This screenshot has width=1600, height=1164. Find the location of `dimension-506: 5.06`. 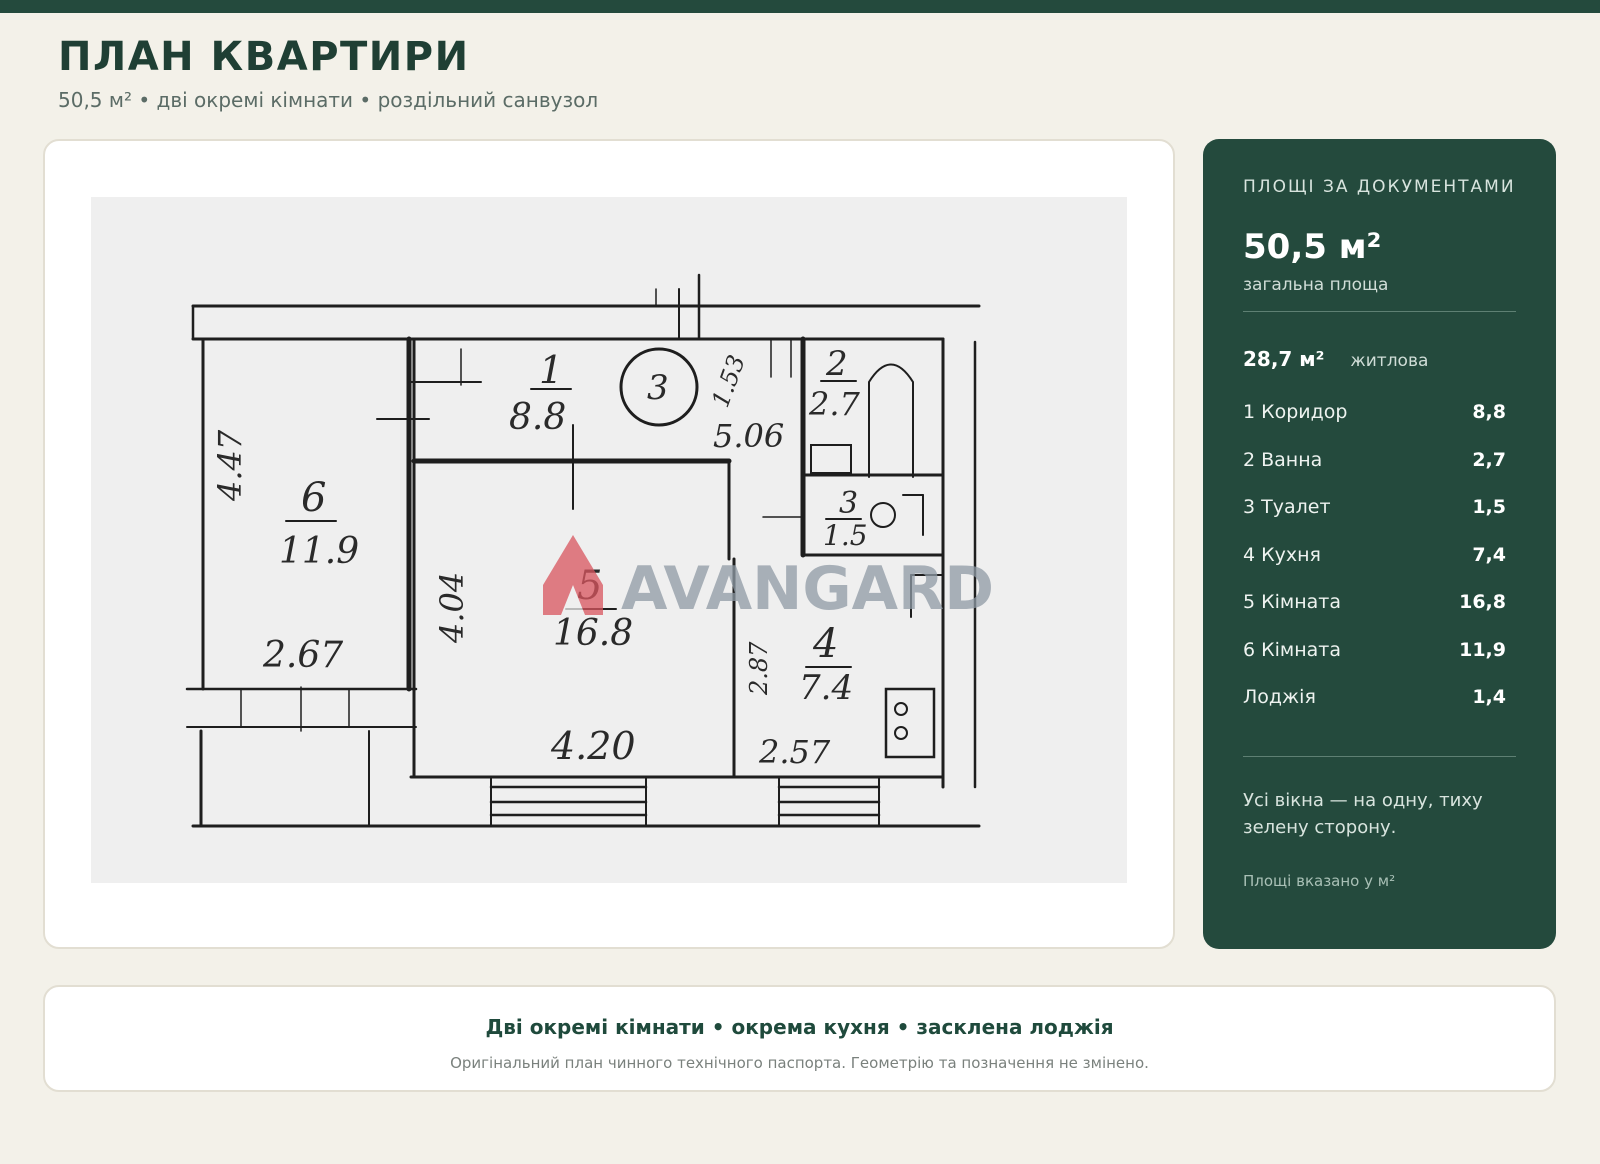

dimension-506: 5.06 is located at coordinates (748, 436).